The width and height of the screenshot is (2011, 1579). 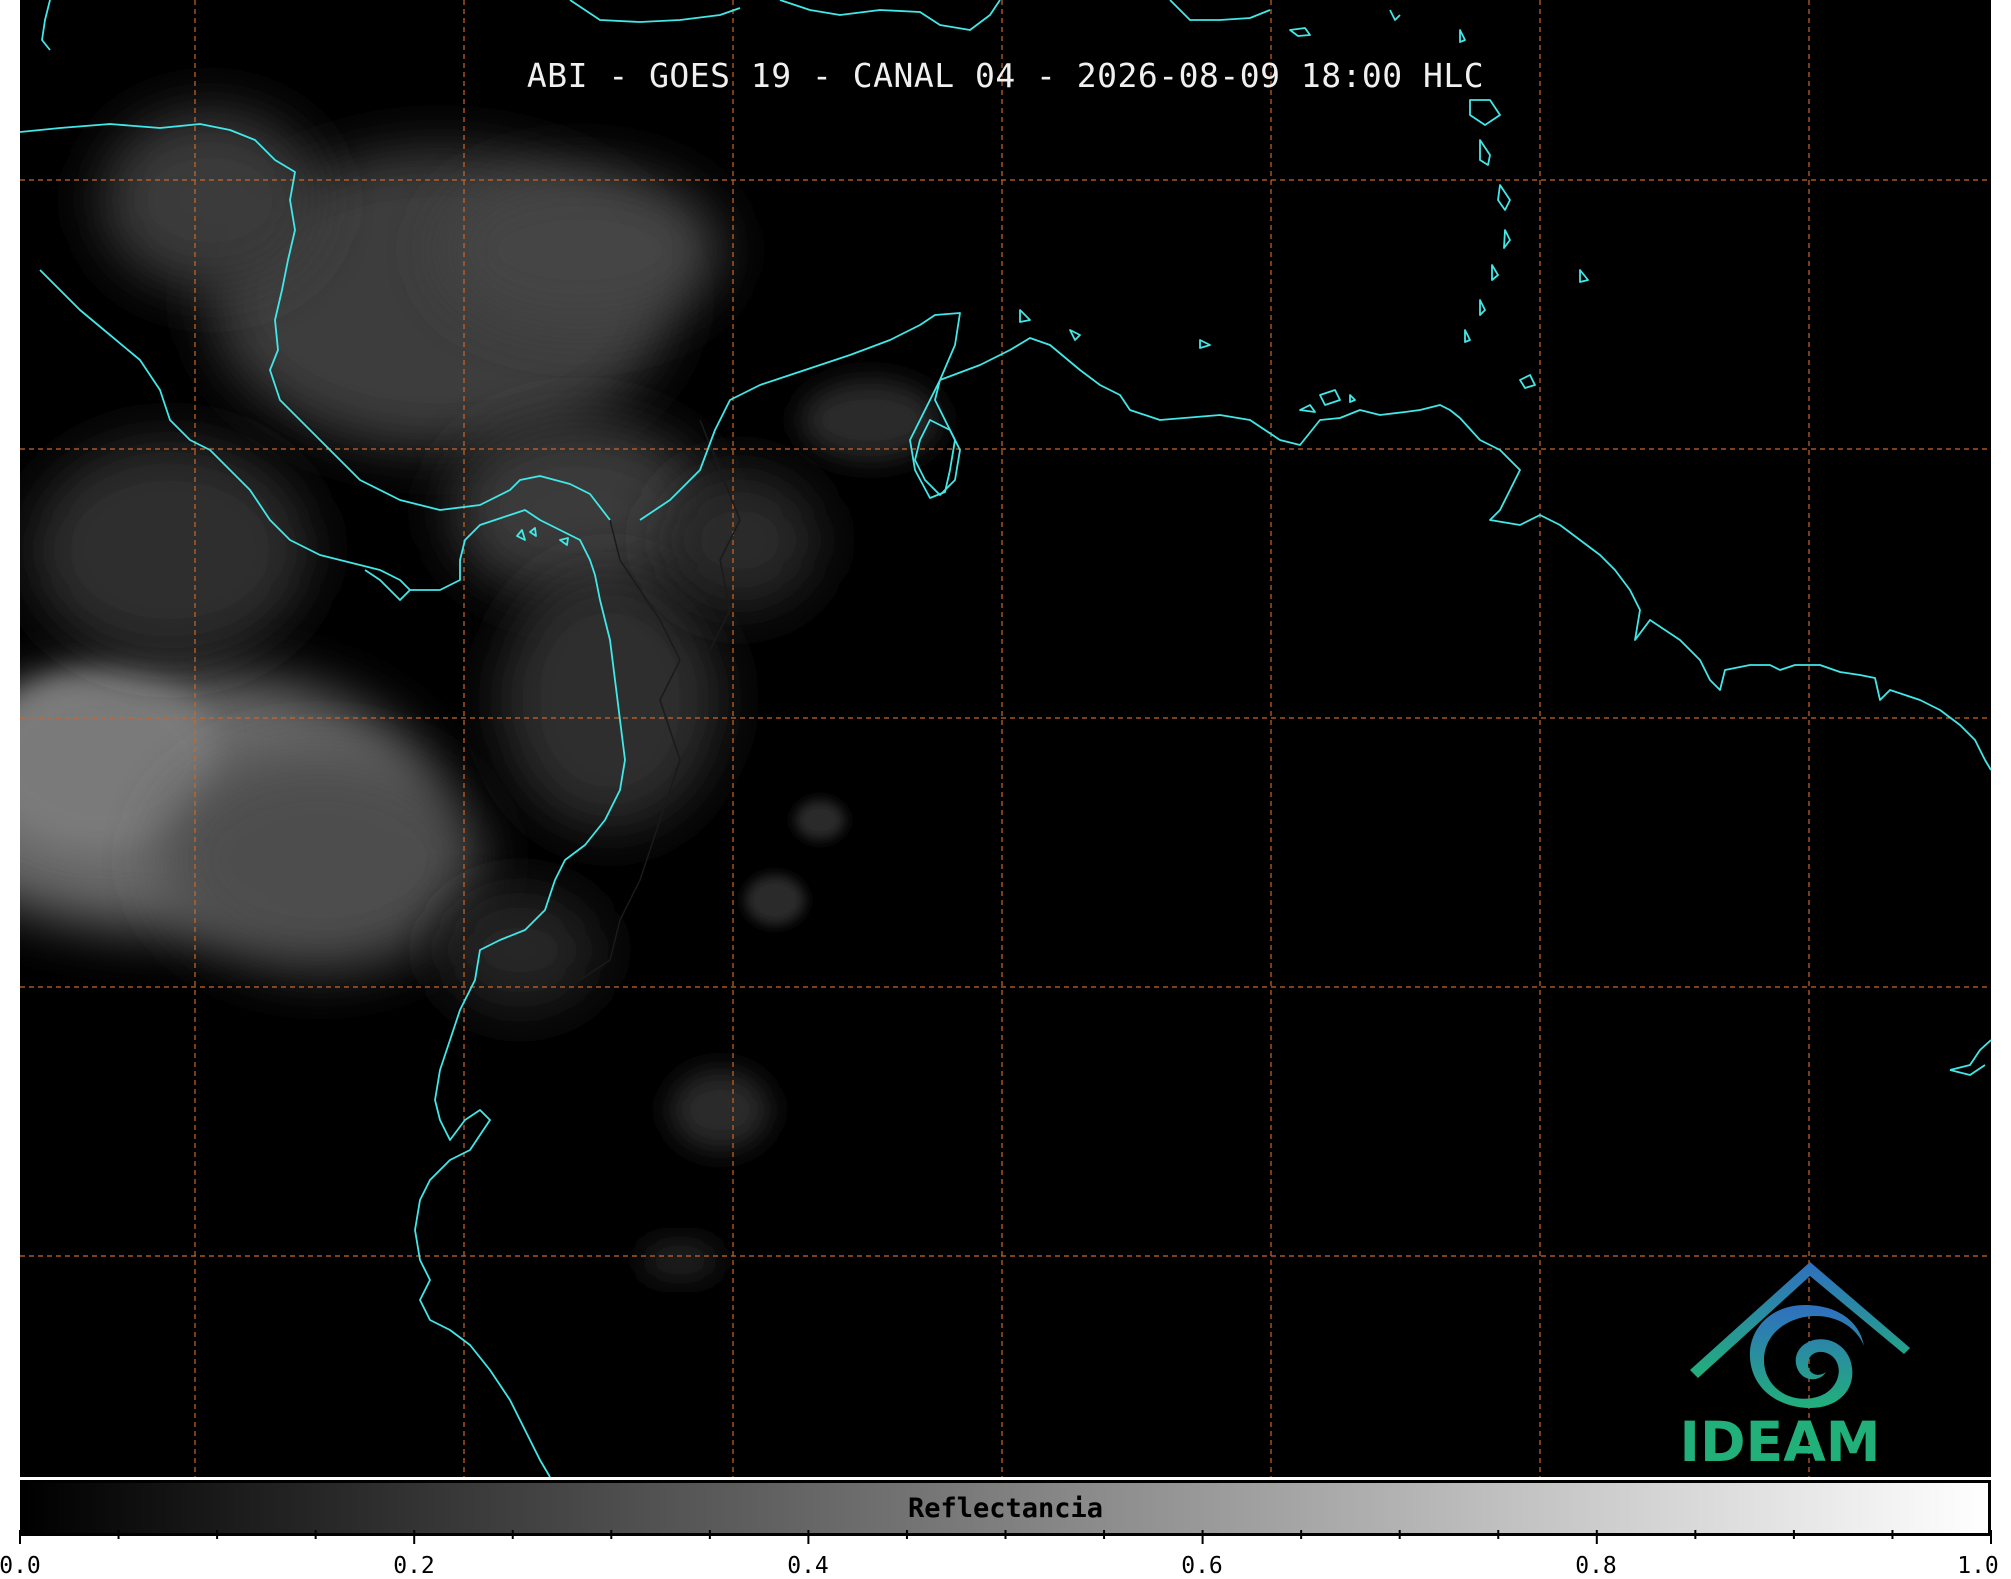 What do you see at coordinates (1005, 1537) in the screenshot?
I see `colorbar-ticks` at bounding box center [1005, 1537].